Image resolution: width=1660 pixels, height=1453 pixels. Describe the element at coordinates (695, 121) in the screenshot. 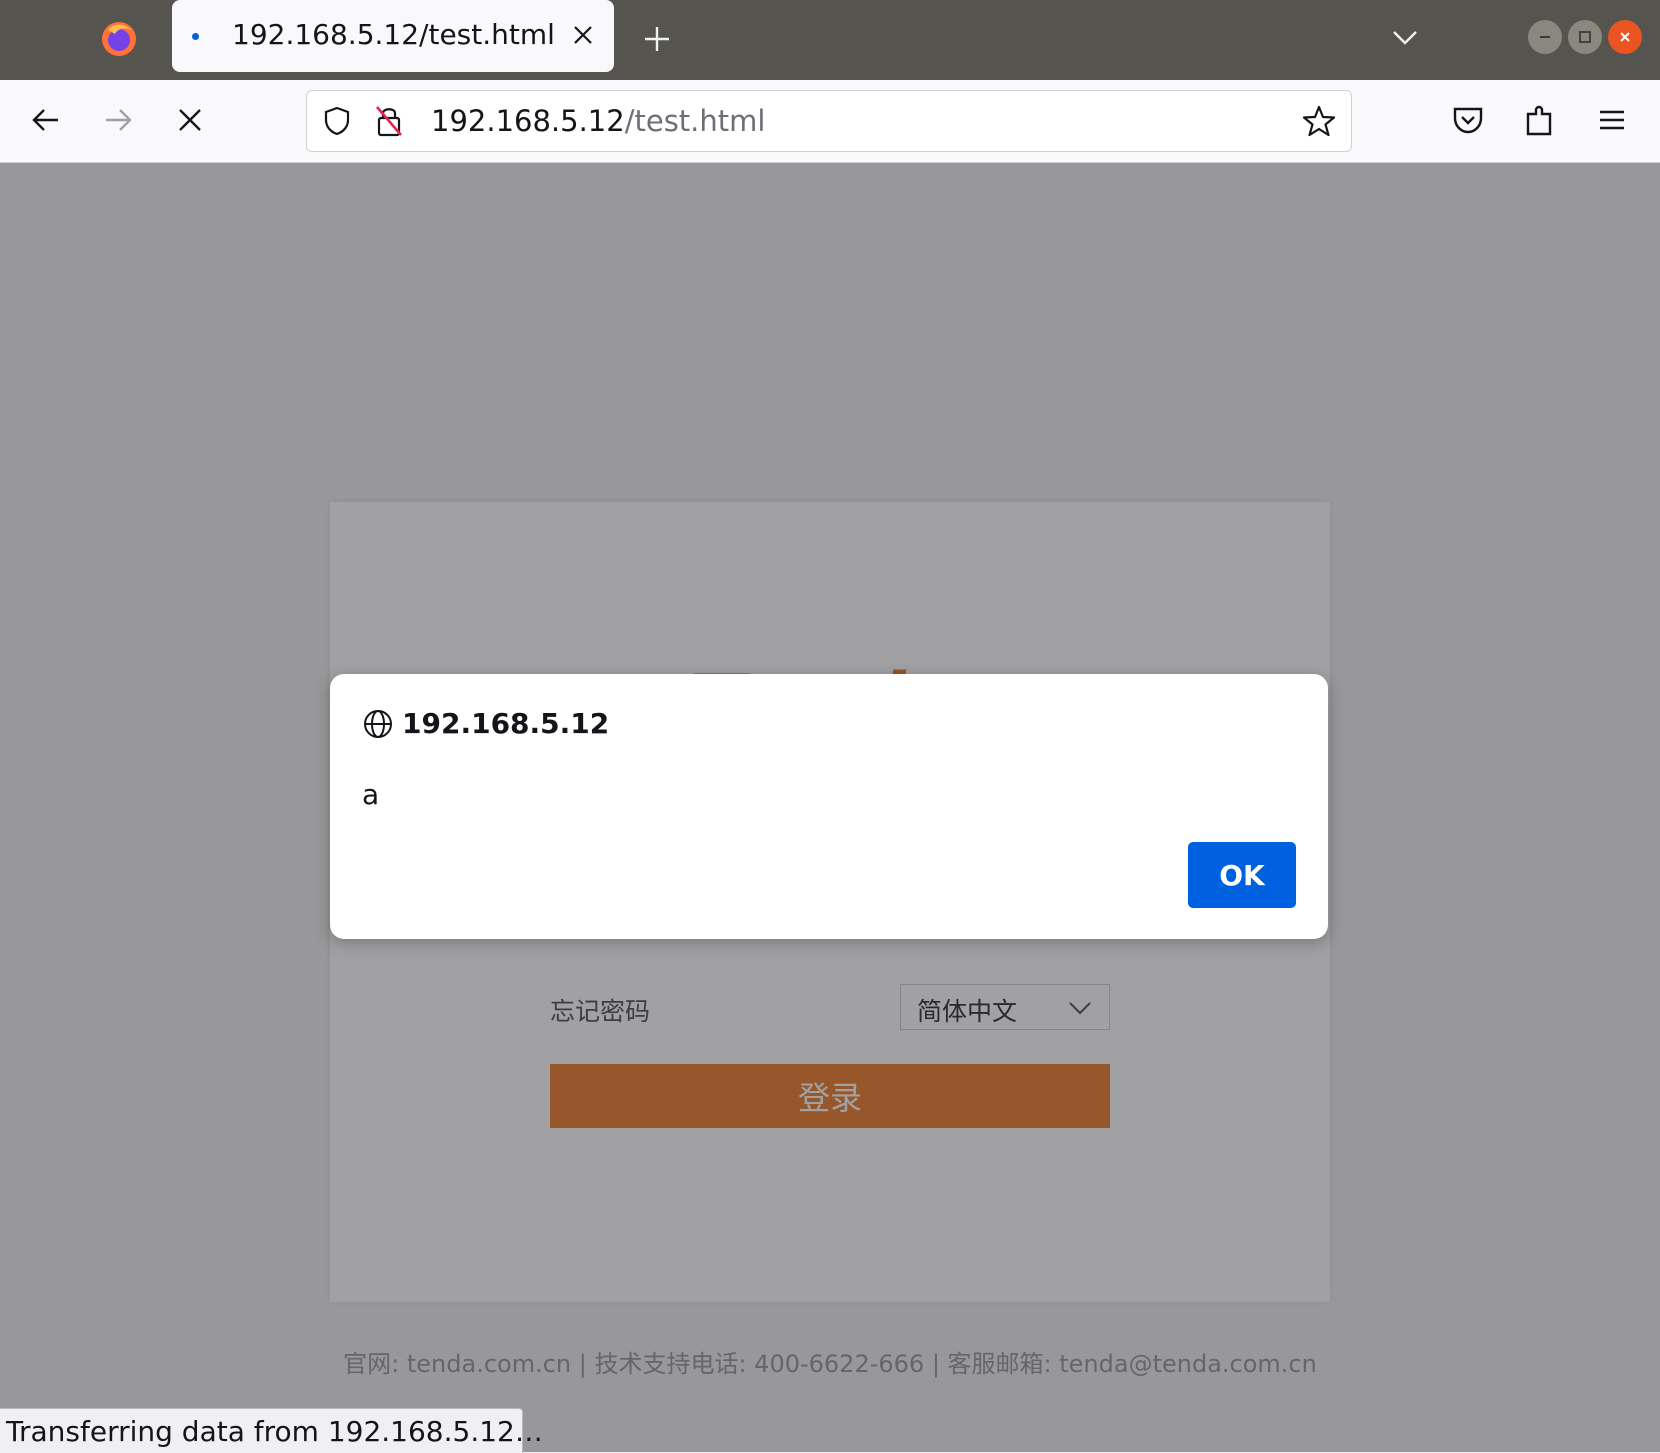

I see `url-path: /test.html` at that location.